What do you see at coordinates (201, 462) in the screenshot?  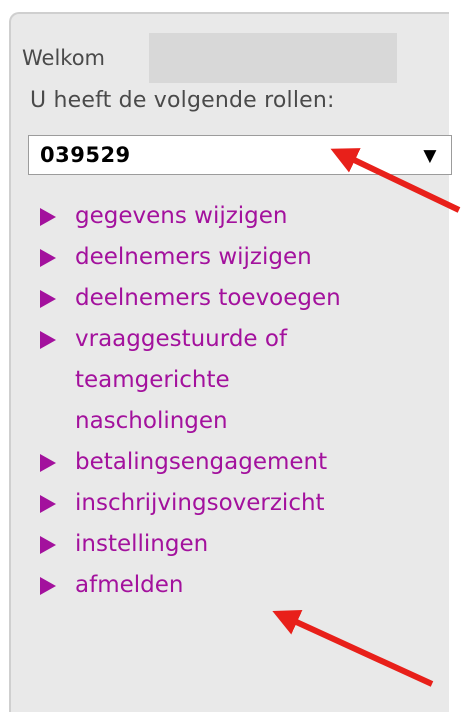 I see `menu-item-label: betalingsengagement` at bounding box center [201, 462].